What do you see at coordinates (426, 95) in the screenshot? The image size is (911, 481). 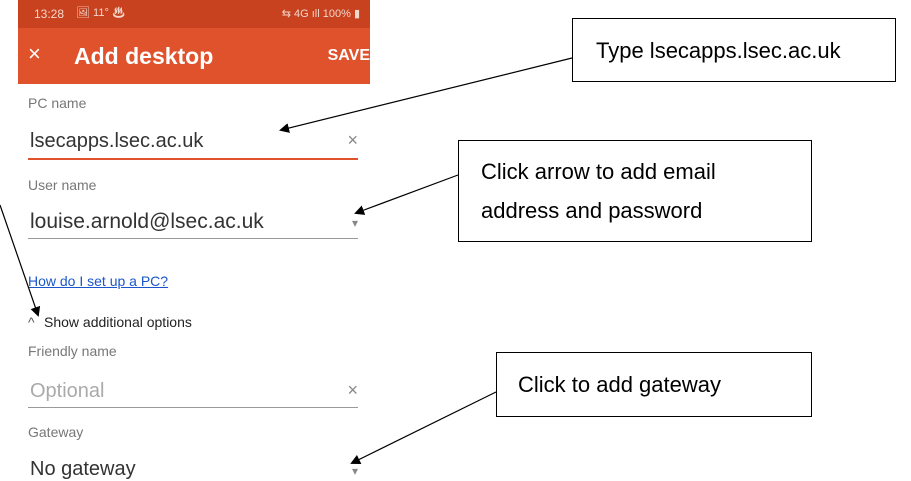 I see `arrow-to-pc-name` at bounding box center [426, 95].